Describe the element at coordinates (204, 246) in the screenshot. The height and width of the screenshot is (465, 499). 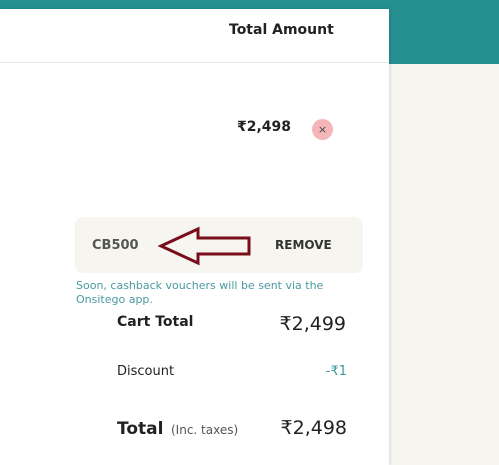
I see `left-arrow-annotation-icon` at that location.